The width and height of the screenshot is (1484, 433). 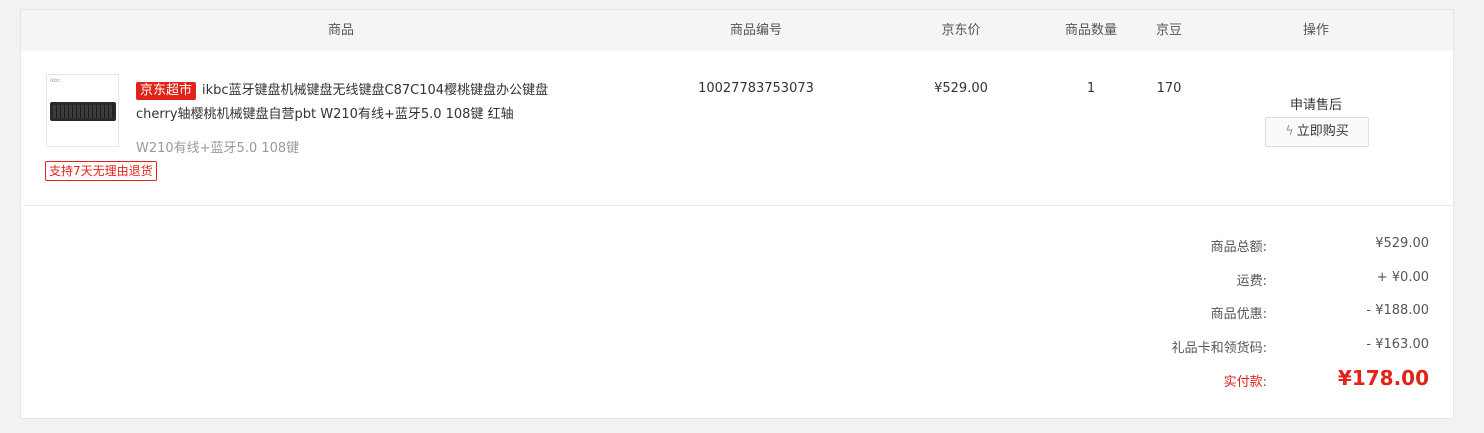 What do you see at coordinates (1245, 382) in the screenshot?
I see `total-label: 实付款:` at bounding box center [1245, 382].